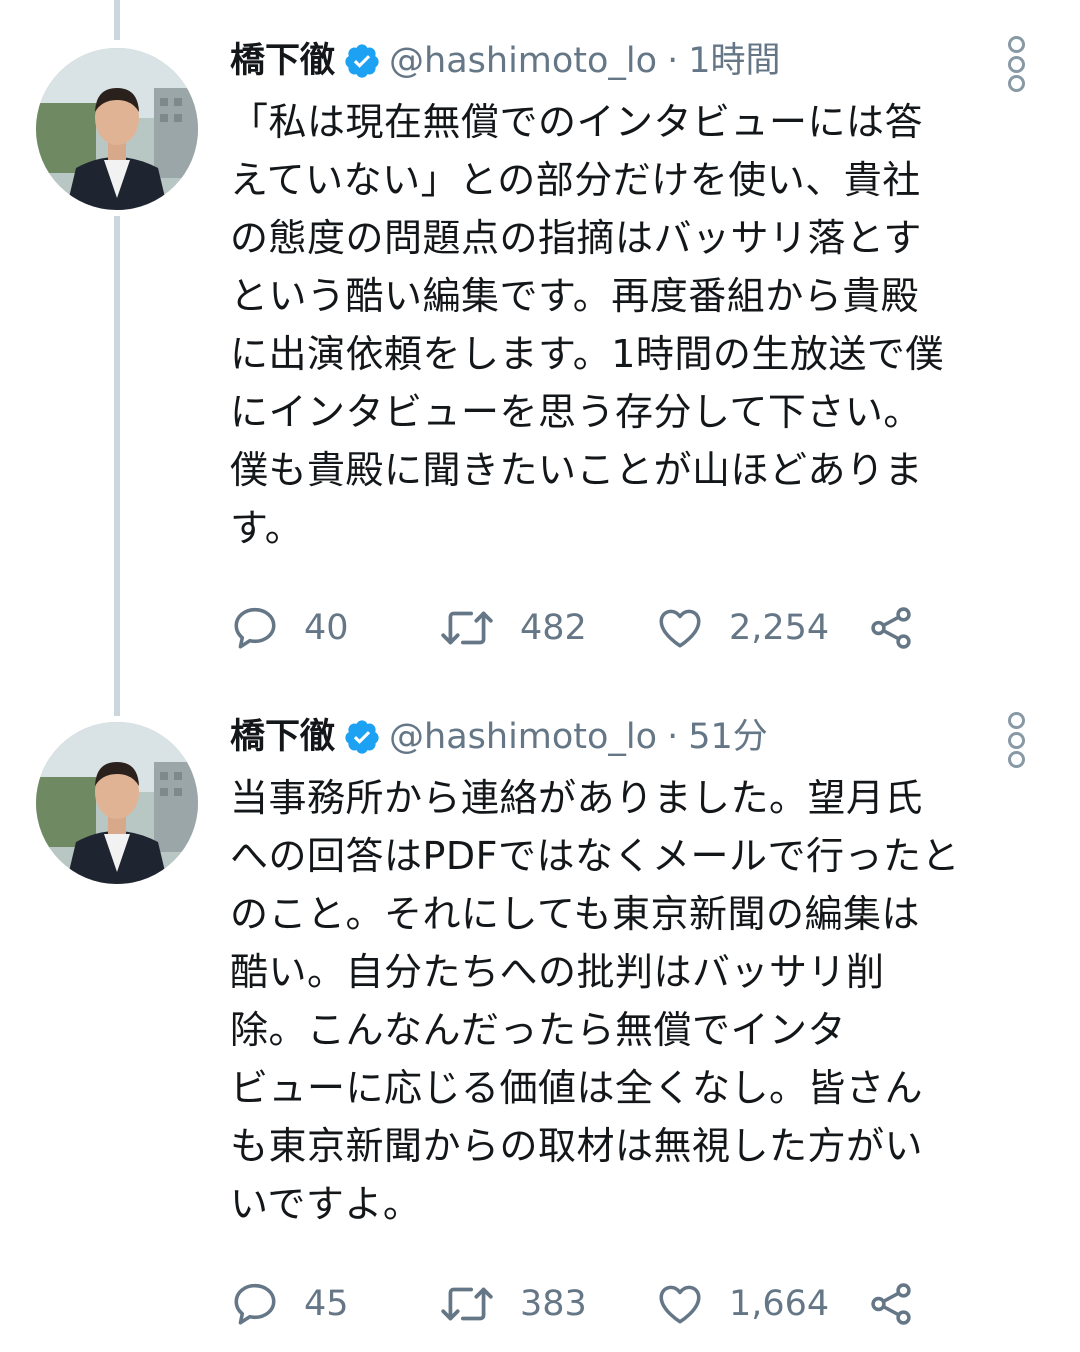  I want to click on tweet-text-line: ビューに応じる価値は全くなし。皆さん, so click(577, 1088).